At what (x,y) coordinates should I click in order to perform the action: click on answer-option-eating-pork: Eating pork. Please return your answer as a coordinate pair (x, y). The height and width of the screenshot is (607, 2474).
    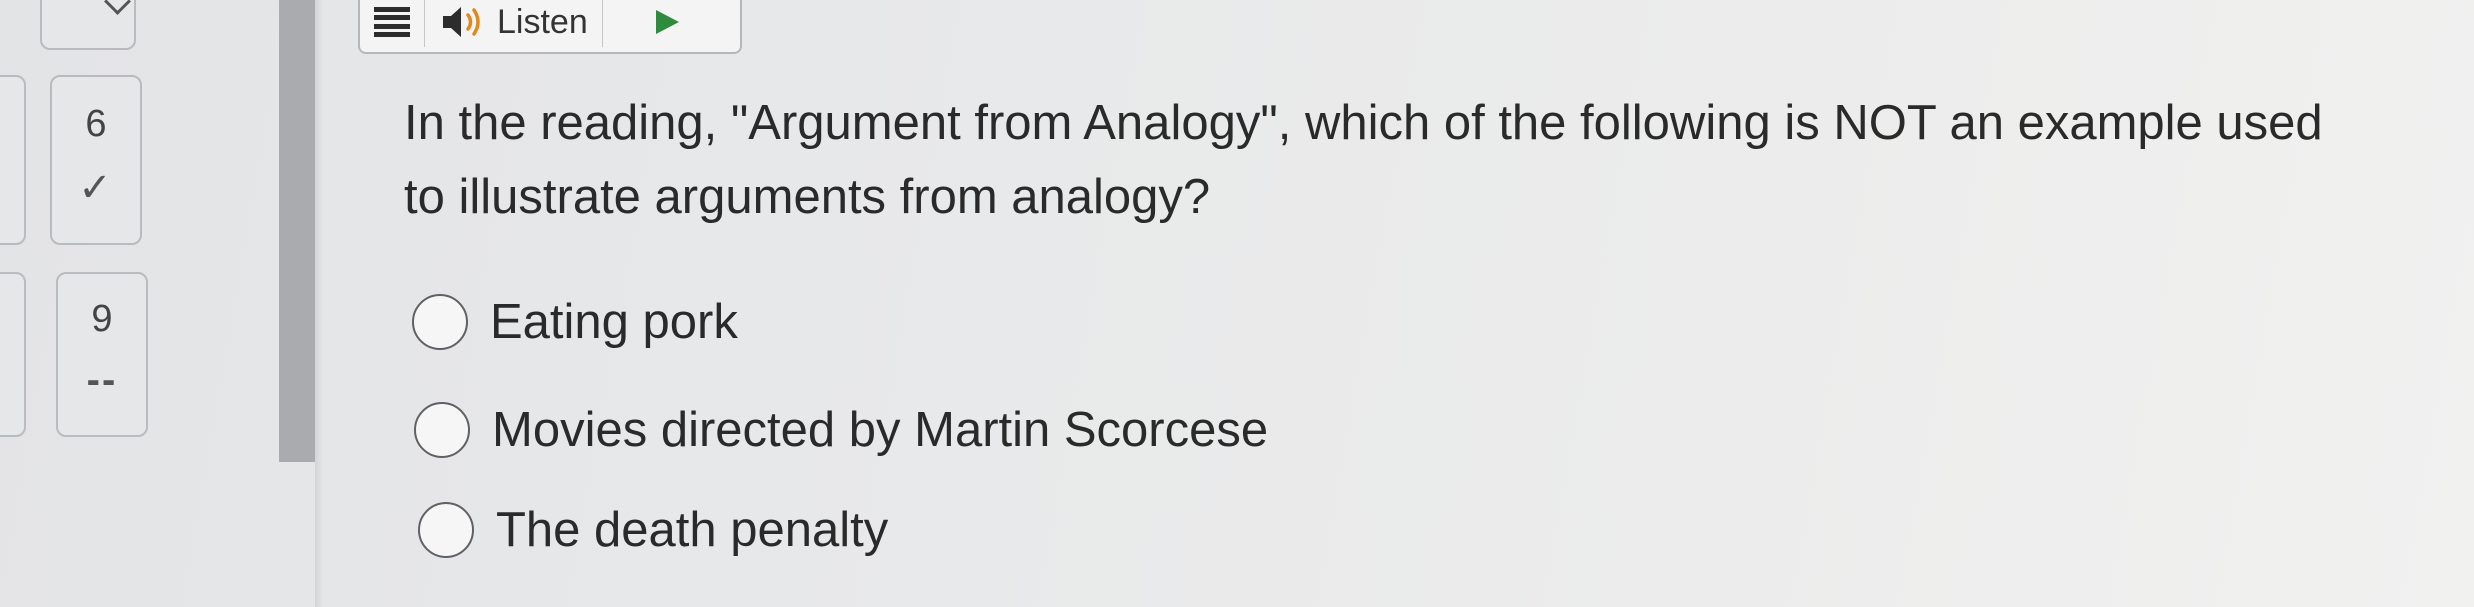
    Looking at the image, I should click on (575, 322).